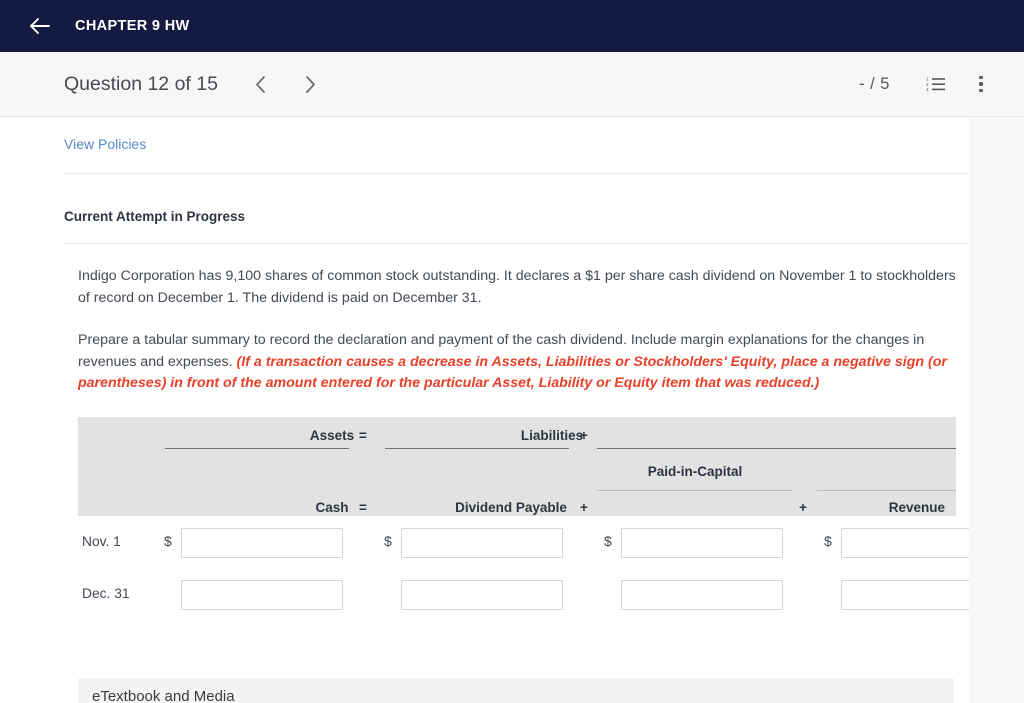 Image resolution: width=1024 pixels, height=703 pixels. What do you see at coordinates (512, 84) in the screenshot?
I see `question-toolbar: Question 12 of 15 - / 5 1 2 3` at bounding box center [512, 84].